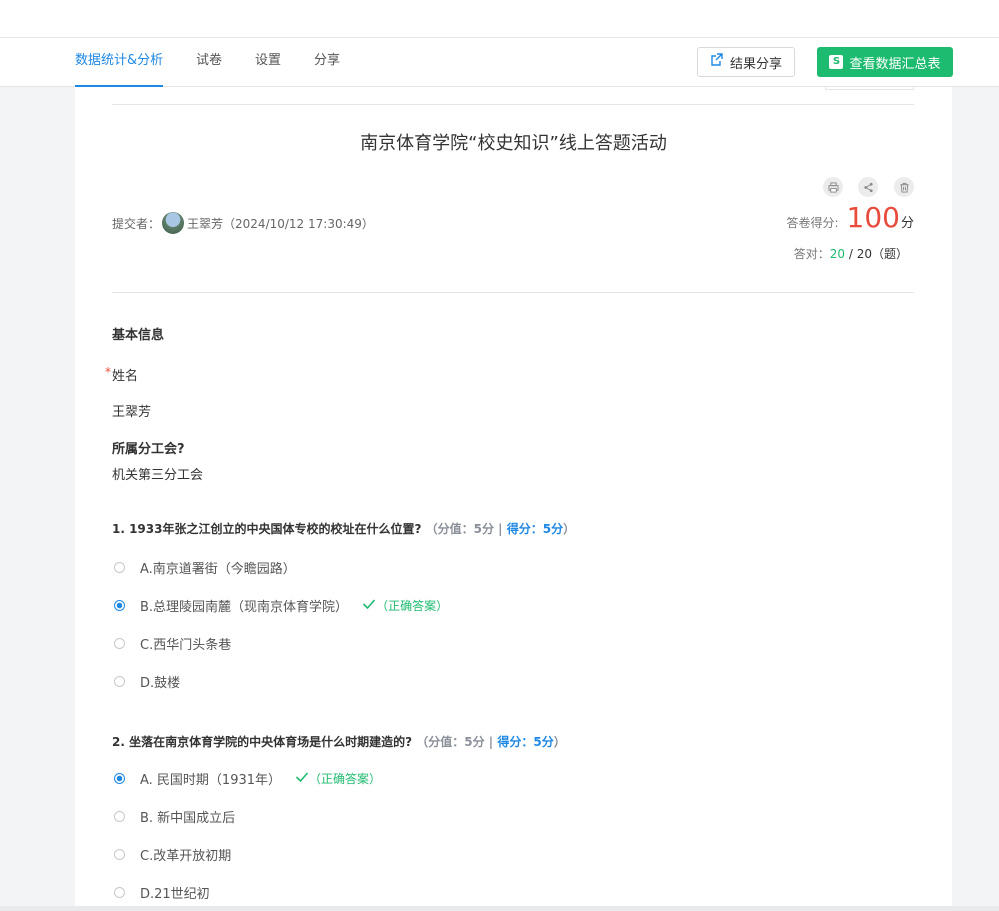 Image resolution: width=999 pixels, height=911 pixels. What do you see at coordinates (836, 62) in the screenshot?
I see `sheet-icon: S` at bounding box center [836, 62].